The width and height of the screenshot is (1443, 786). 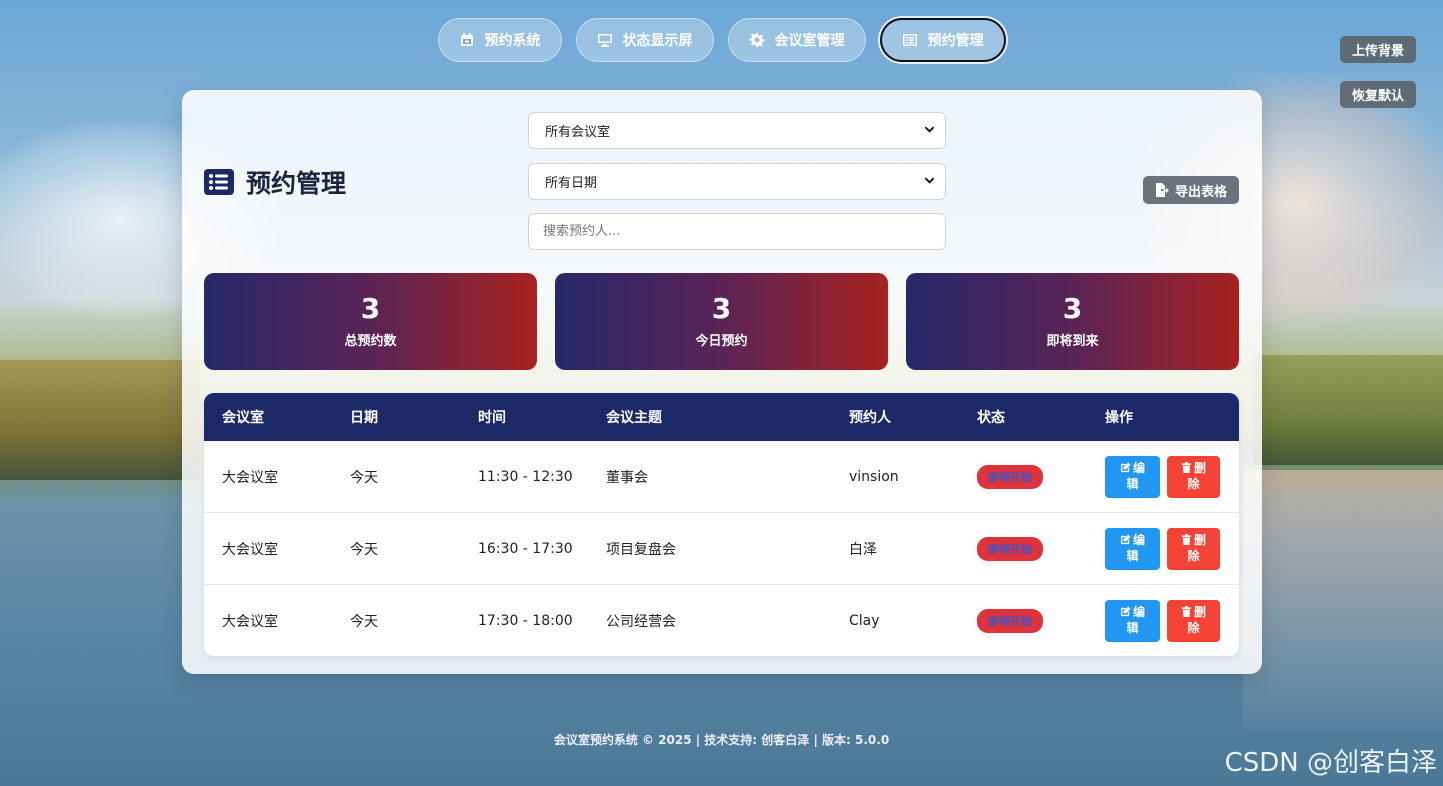 I want to click on nav-item-booking-management: 预约管理, so click(x=942, y=40).